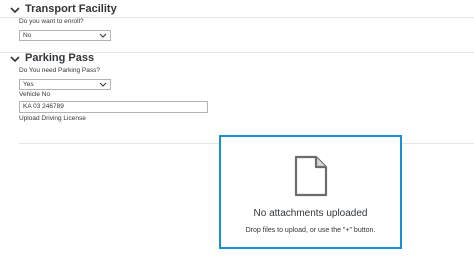  What do you see at coordinates (28, 84) in the screenshot?
I see `parking-need-select-value: Yes` at bounding box center [28, 84].